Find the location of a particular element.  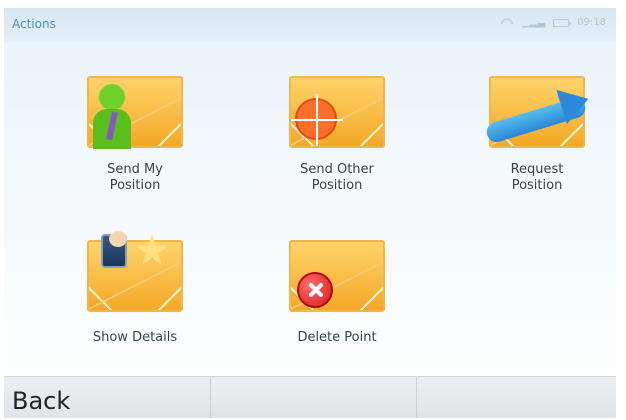

status-bar: Actions ▁▂▃ 09:18 is located at coordinates (310, 25).